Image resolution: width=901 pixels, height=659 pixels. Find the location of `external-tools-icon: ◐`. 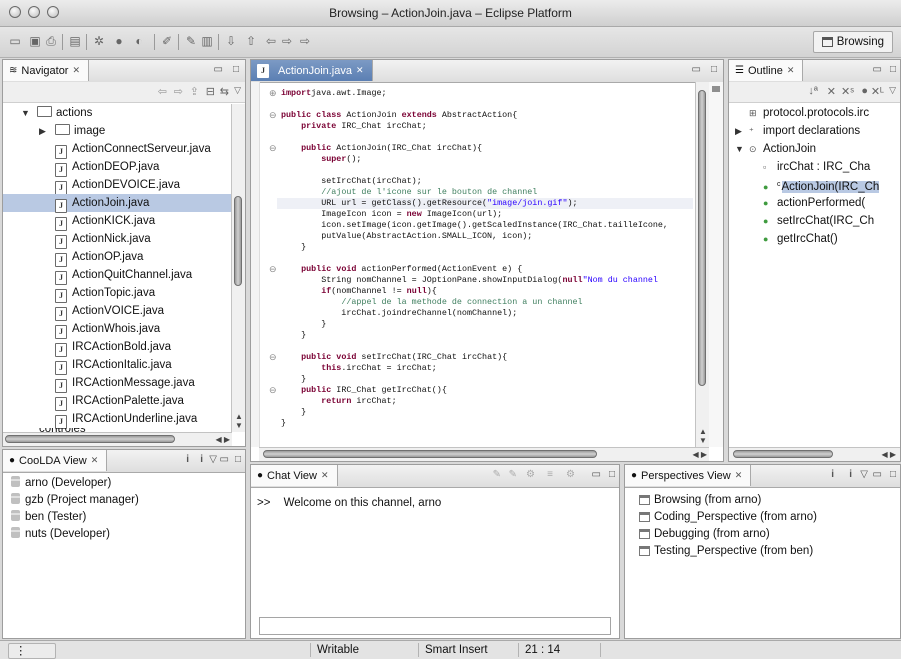

external-tools-icon: ◐ is located at coordinates (139, 41).